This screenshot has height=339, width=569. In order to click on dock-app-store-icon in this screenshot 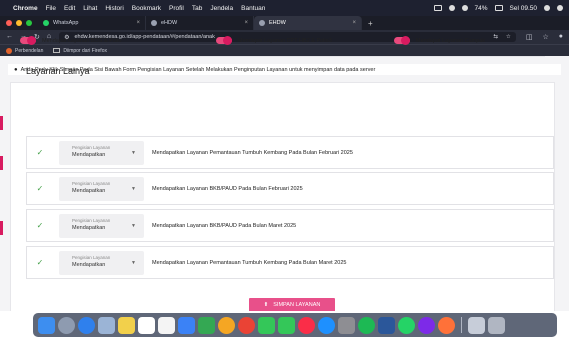, I will do `click(326, 325)`.